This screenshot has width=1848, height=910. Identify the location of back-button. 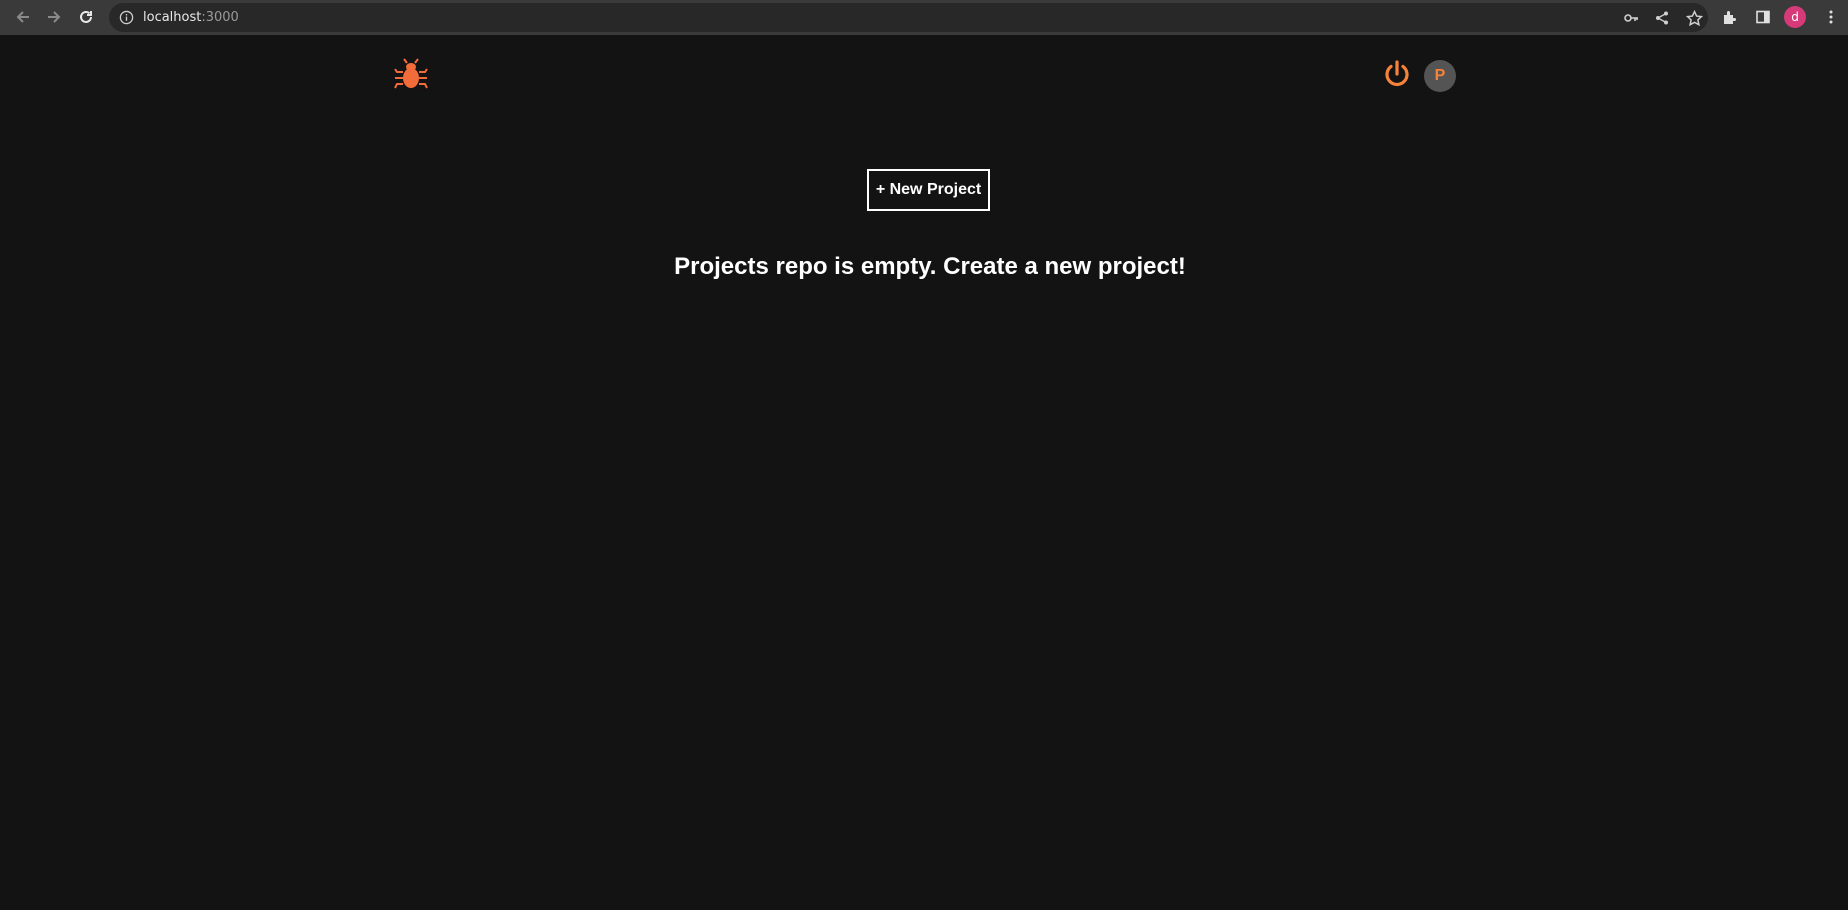
(23, 17).